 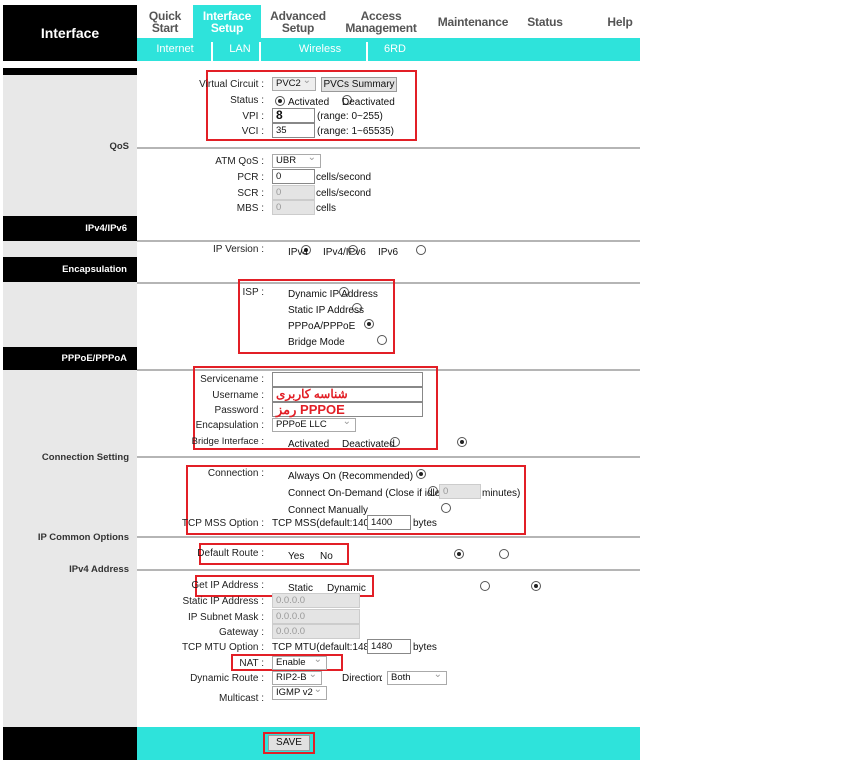 I want to click on pcr-unit: cells/second, so click(x=344, y=177).